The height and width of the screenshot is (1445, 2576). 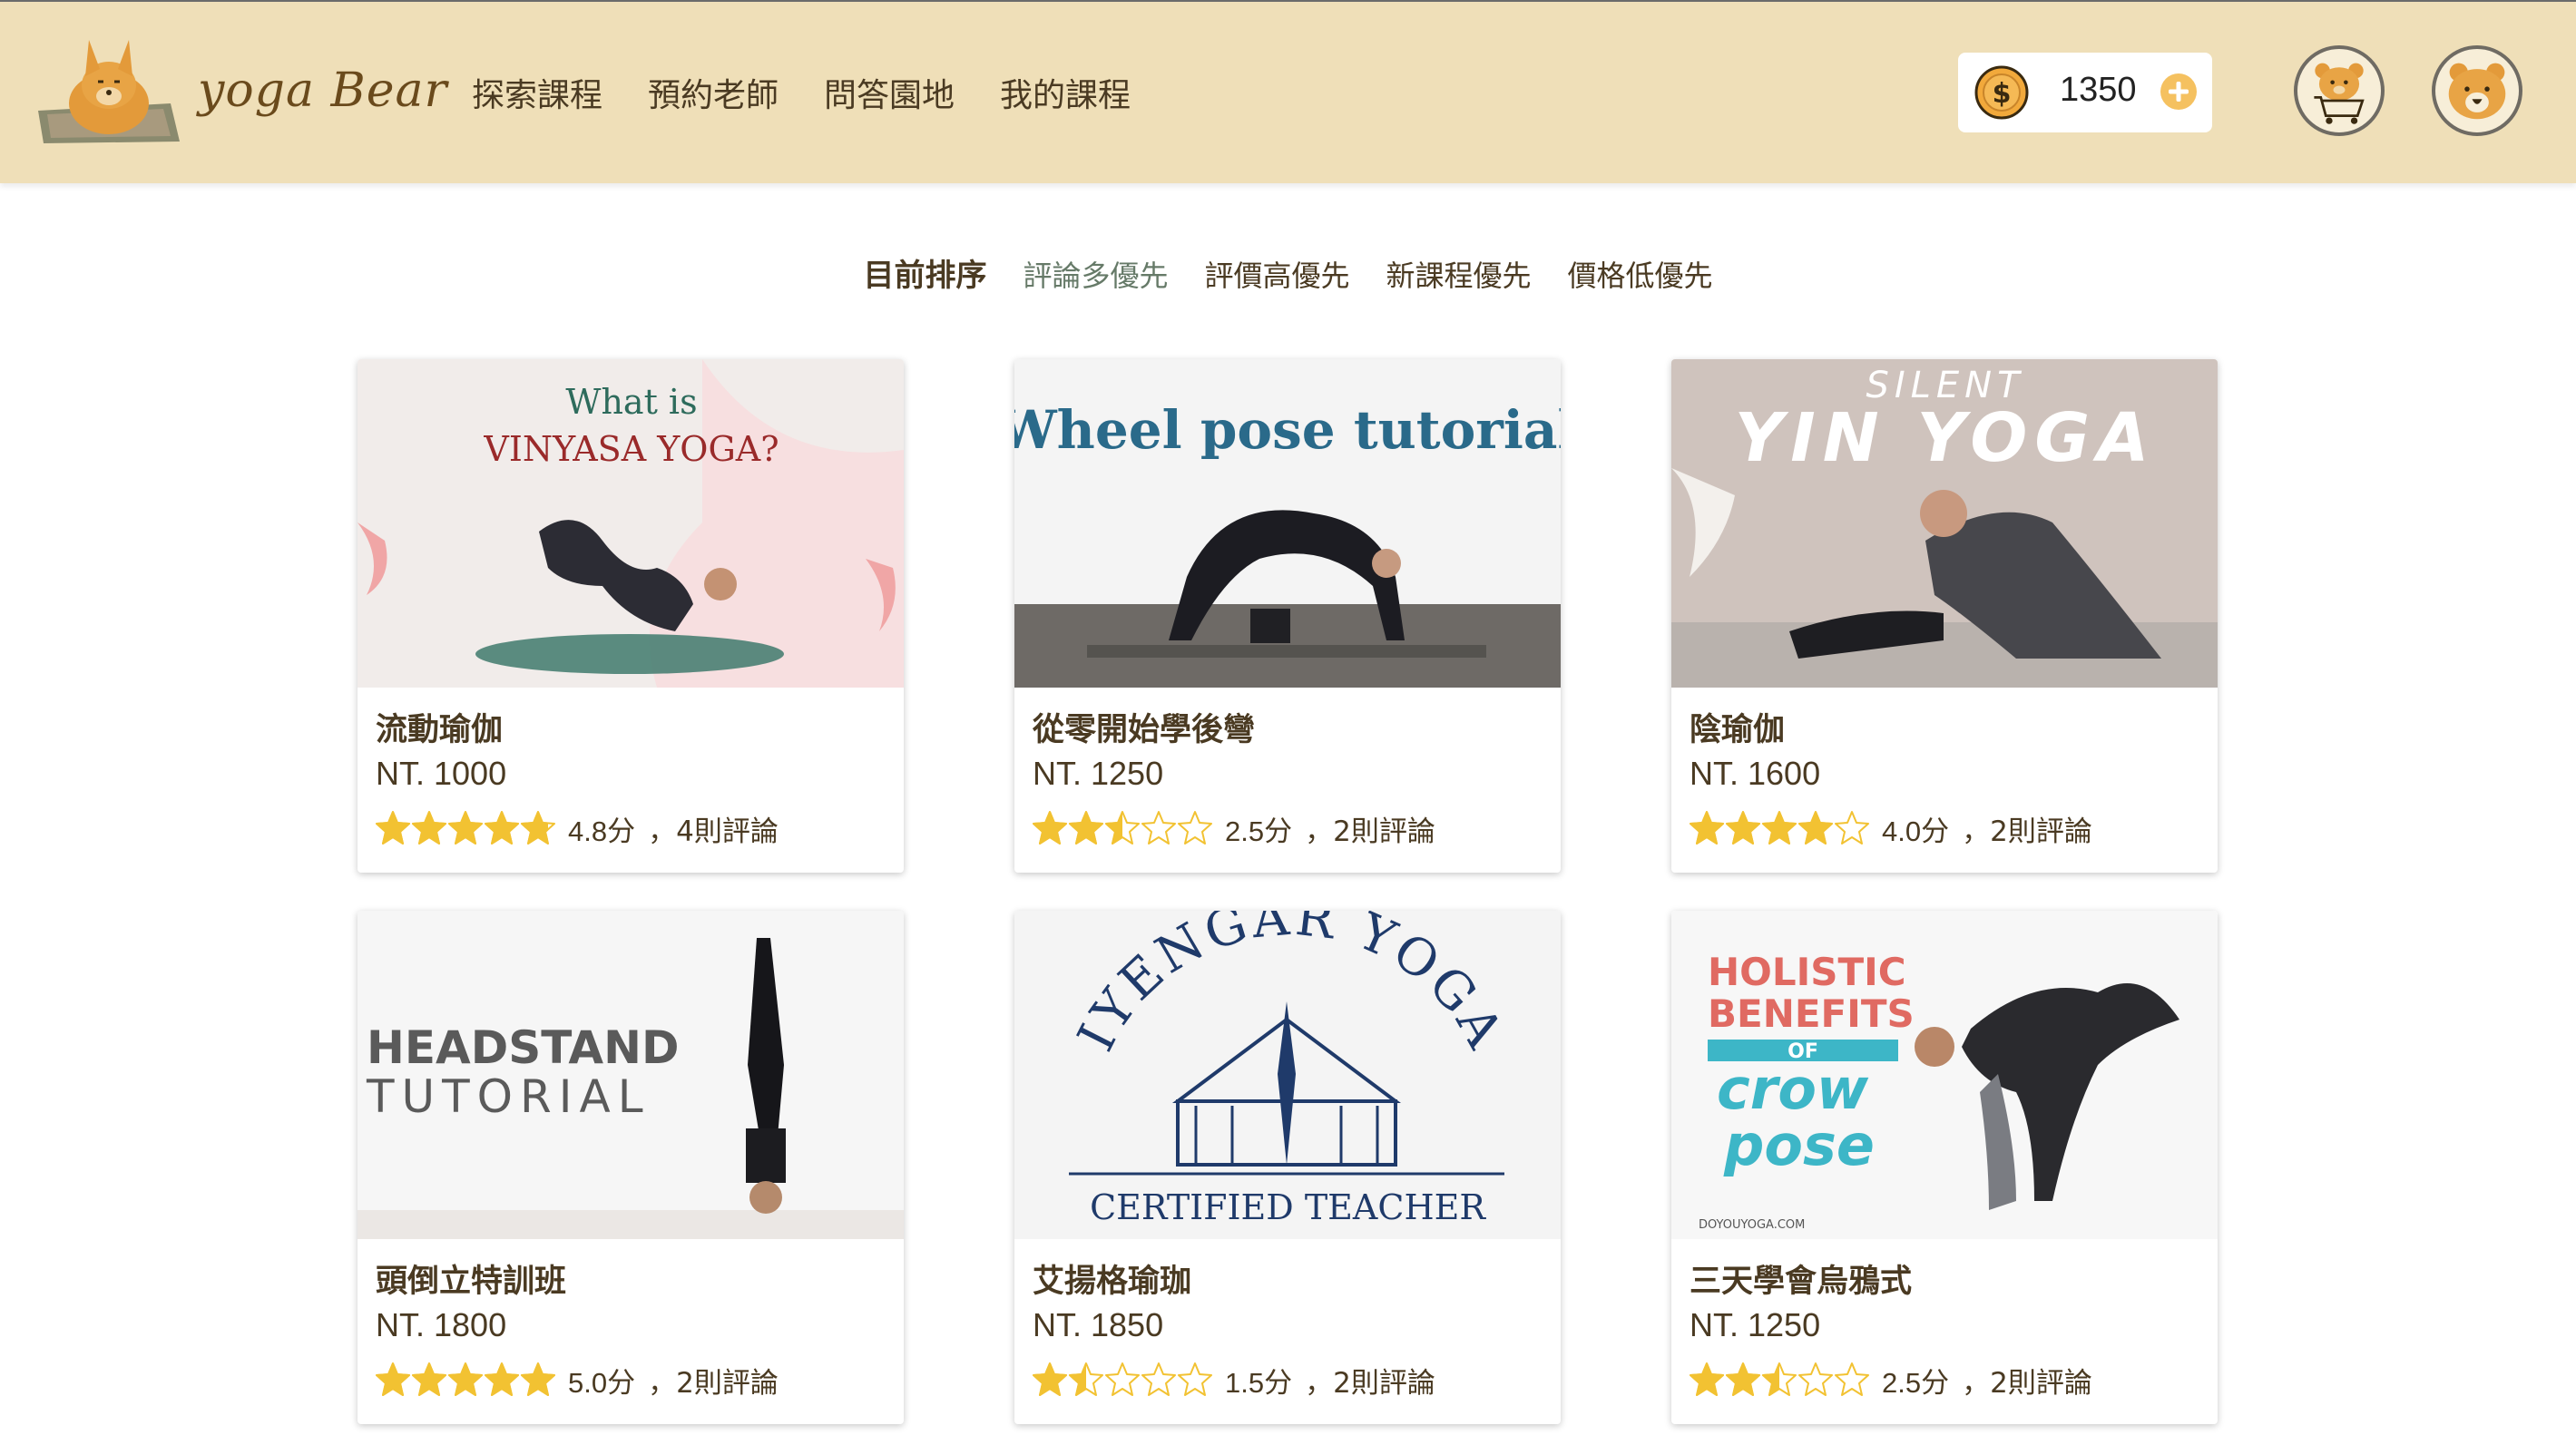 I want to click on course-thumbnail: HEADSTAND TUTORIAL, so click(x=631, y=1075).